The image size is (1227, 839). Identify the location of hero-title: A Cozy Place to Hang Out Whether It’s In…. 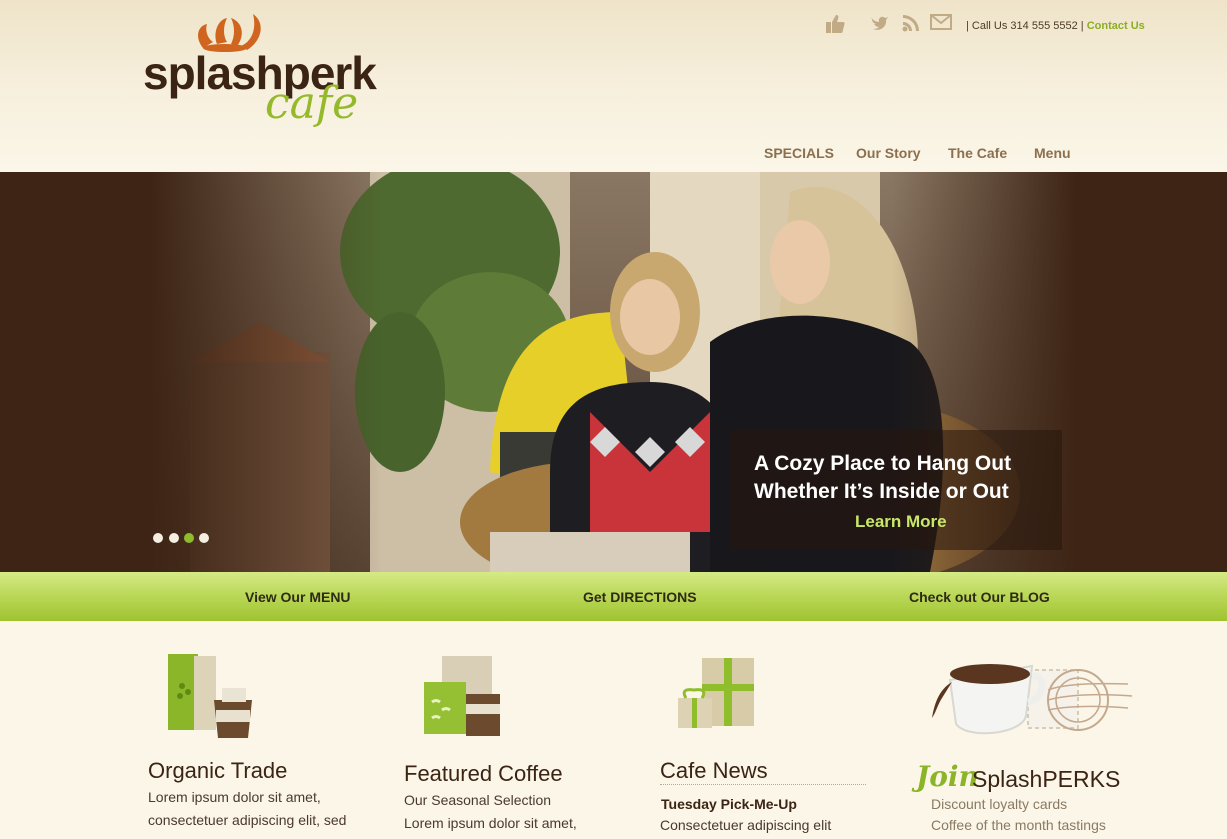
(904, 478).